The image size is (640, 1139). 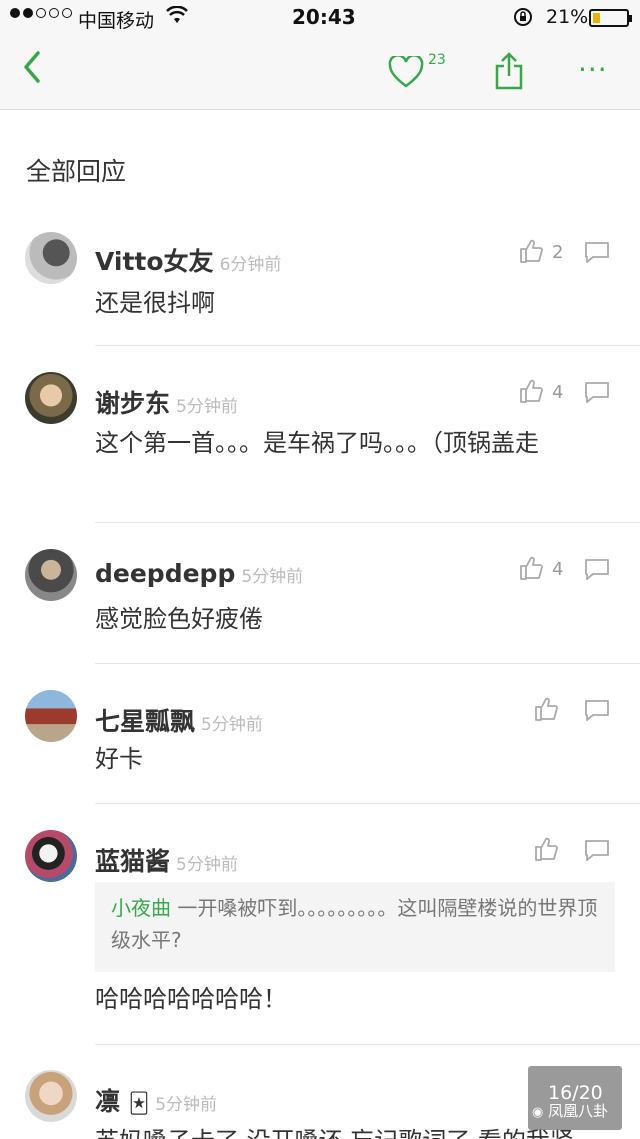 What do you see at coordinates (155, 303) in the screenshot?
I see `comment-text: 还是很抖啊` at bounding box center [155, 303].